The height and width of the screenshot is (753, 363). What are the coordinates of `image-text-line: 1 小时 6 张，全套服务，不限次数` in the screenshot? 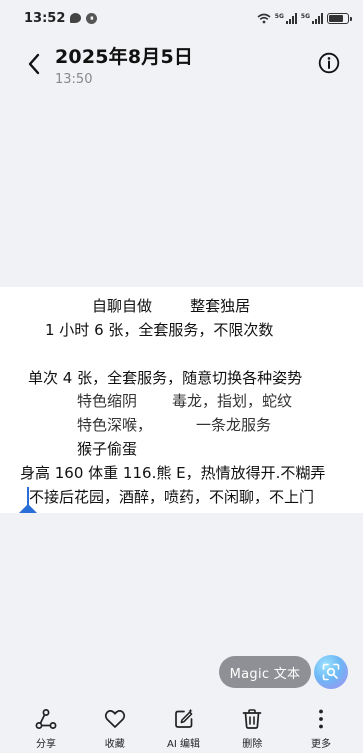 It's located at (159, 330).